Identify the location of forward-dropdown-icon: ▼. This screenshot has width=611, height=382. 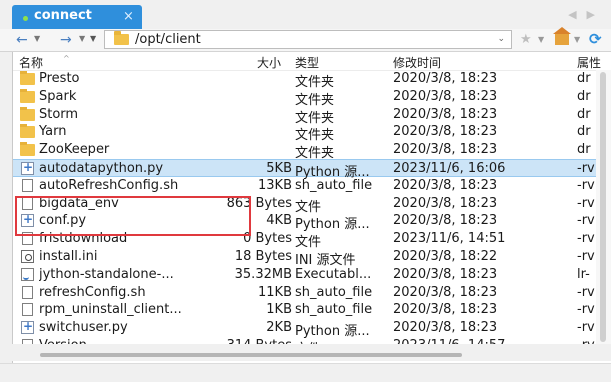
(82, 38).